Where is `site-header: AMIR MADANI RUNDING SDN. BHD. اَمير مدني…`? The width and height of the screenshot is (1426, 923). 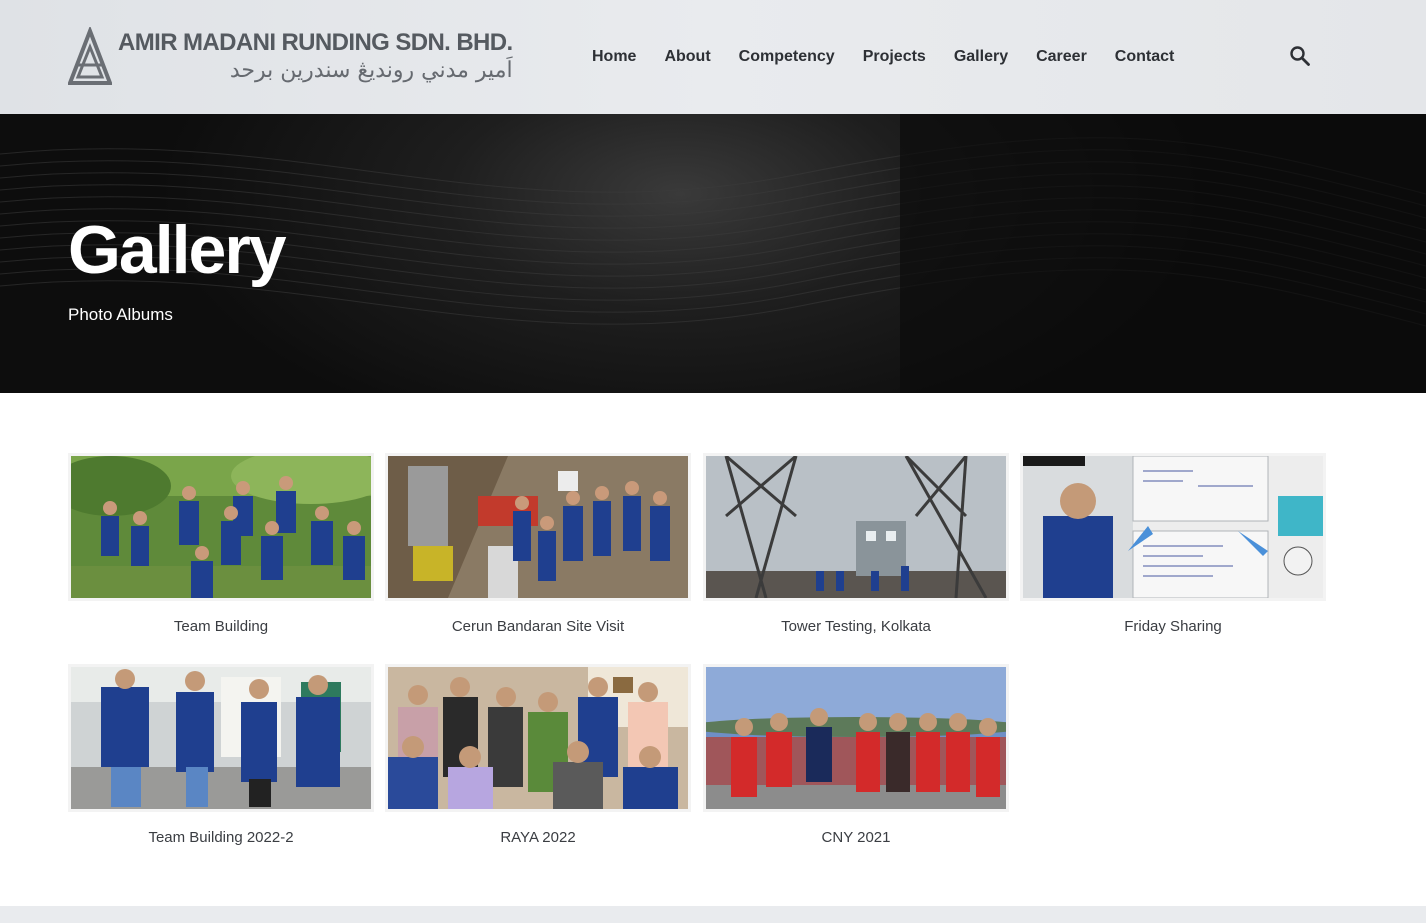
site-header: AMIR MADANI RUNDING SDN. BHD. اَمير مدني… is located at coordinates (713, 57).